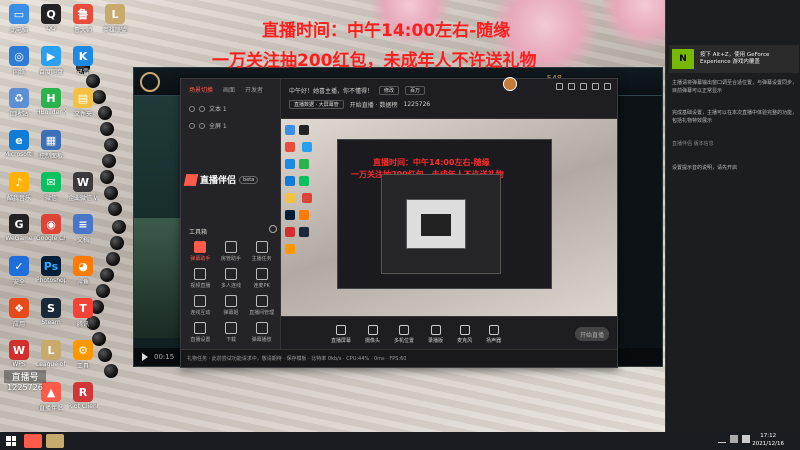  What do you see at coordinates (571, 86) in the screenshot?
I see `message-icon` at bounding box center [571, 86].